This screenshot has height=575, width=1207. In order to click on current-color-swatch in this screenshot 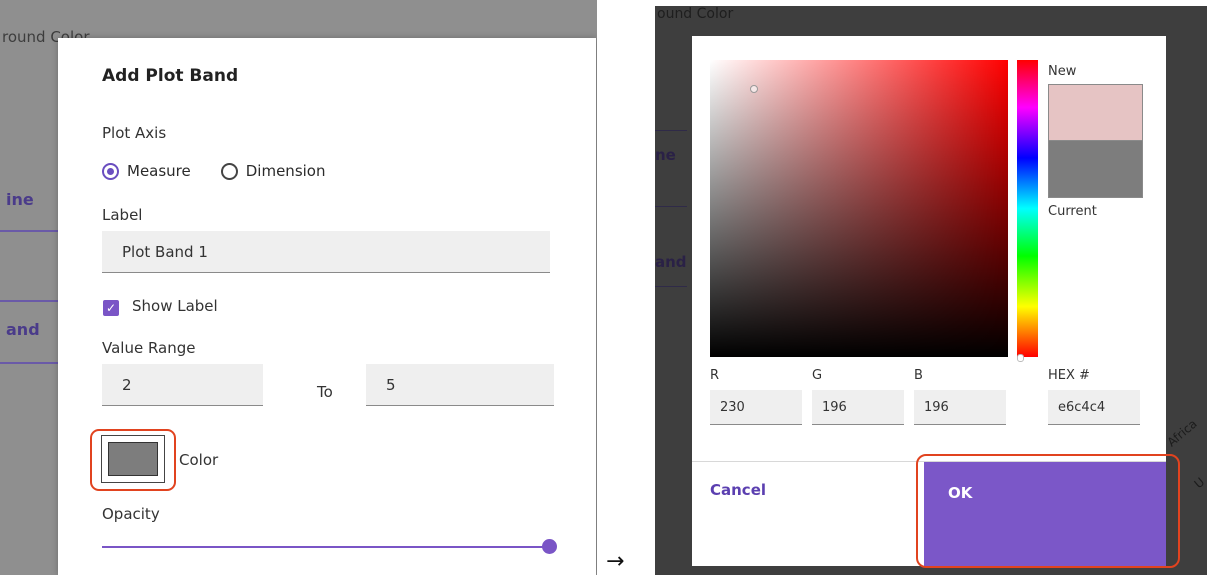, I will do `click(1095, 169)`.